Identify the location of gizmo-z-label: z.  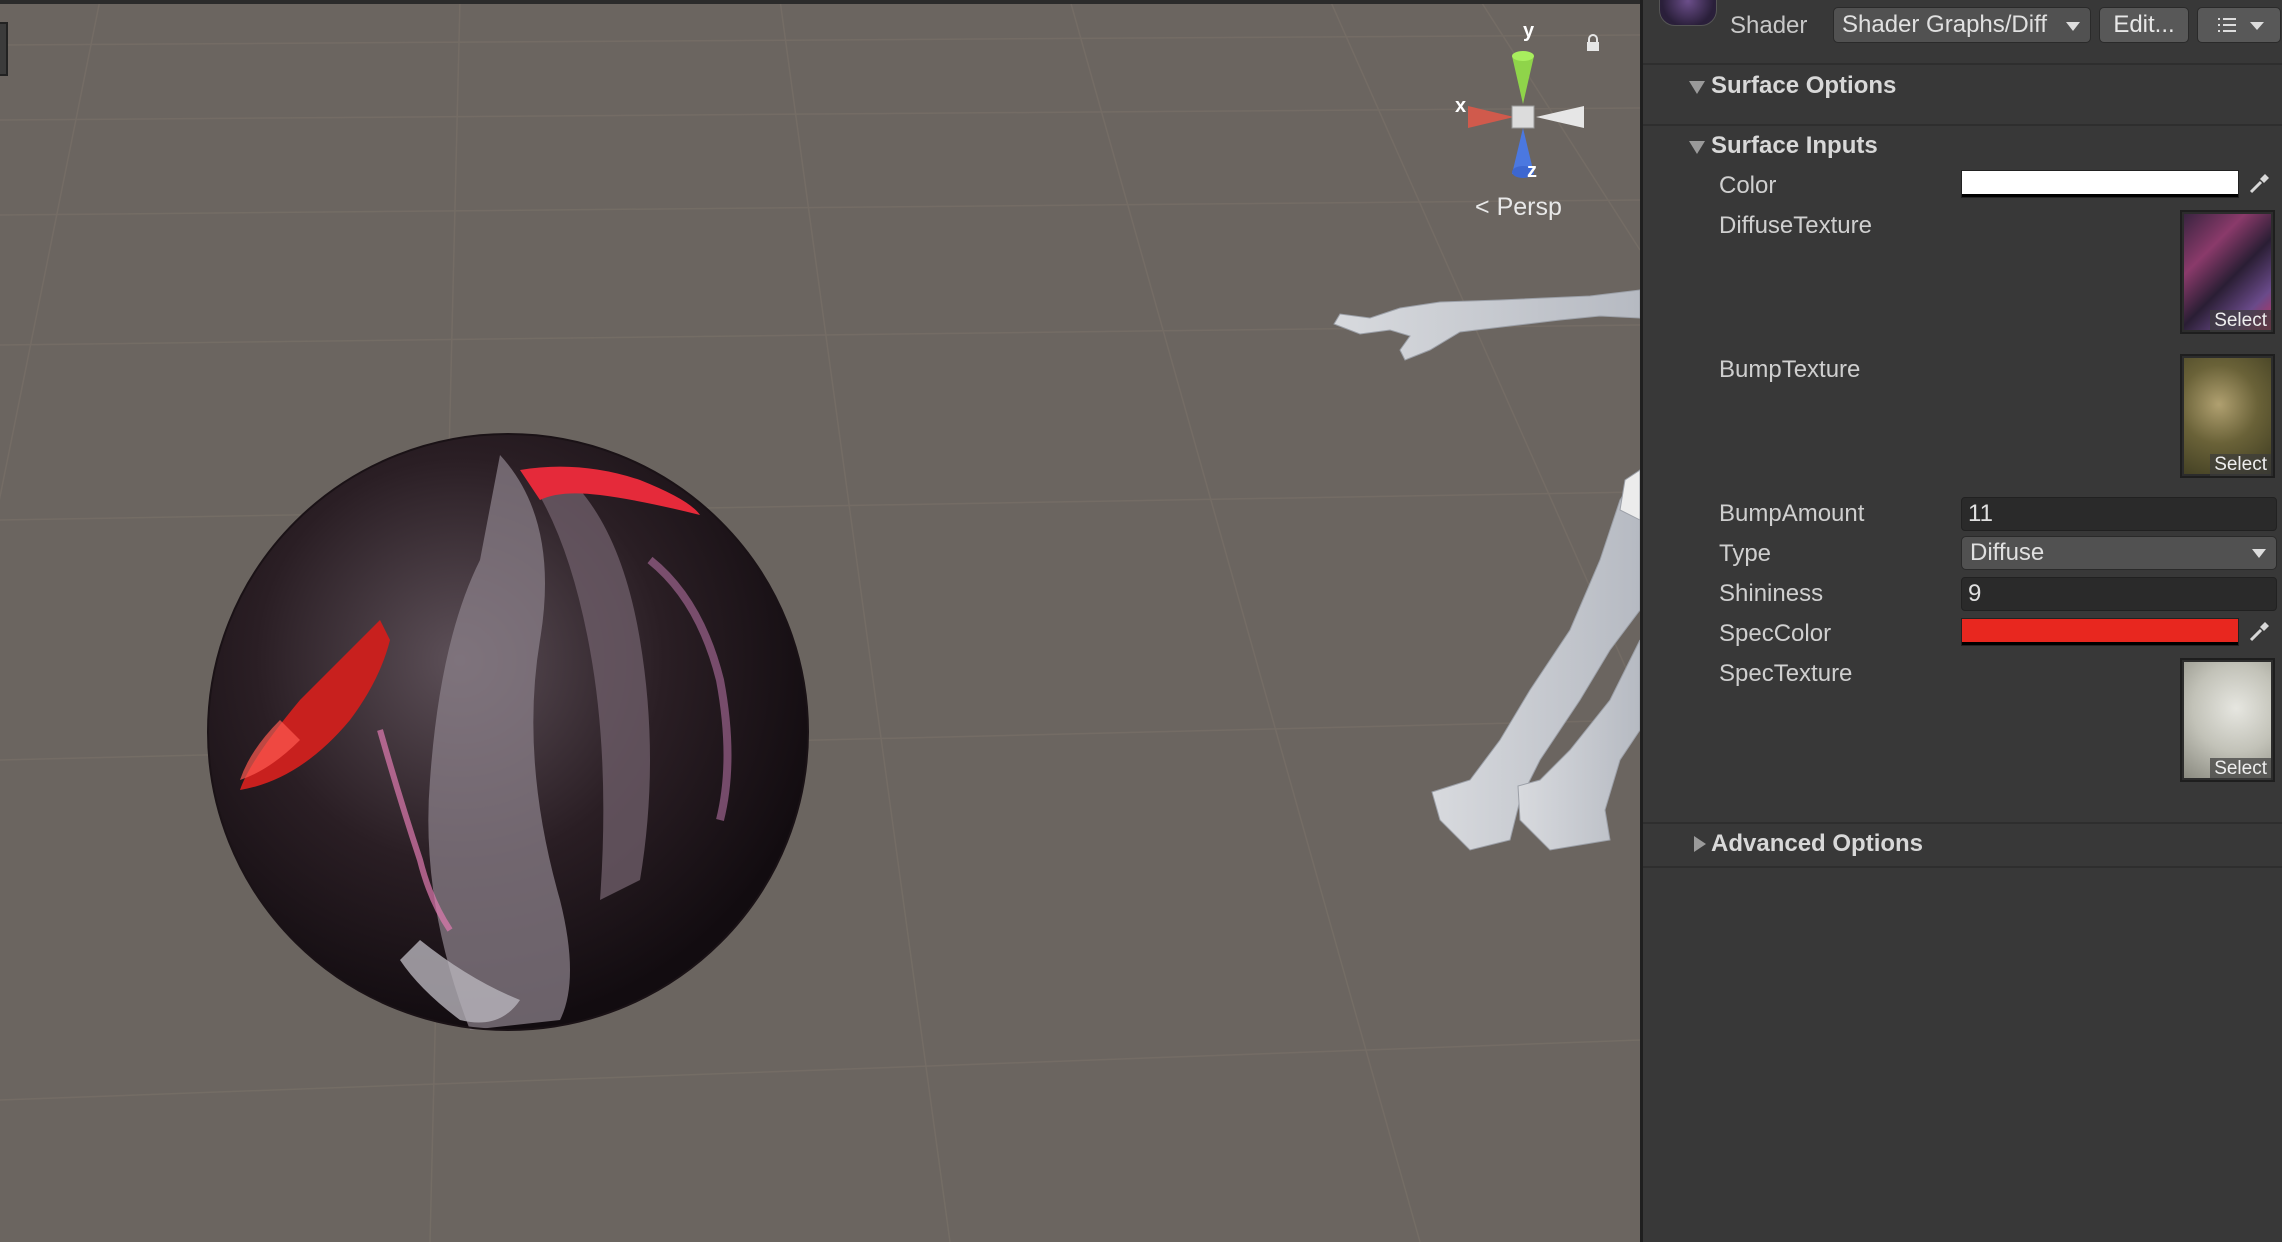
(1532, 171).